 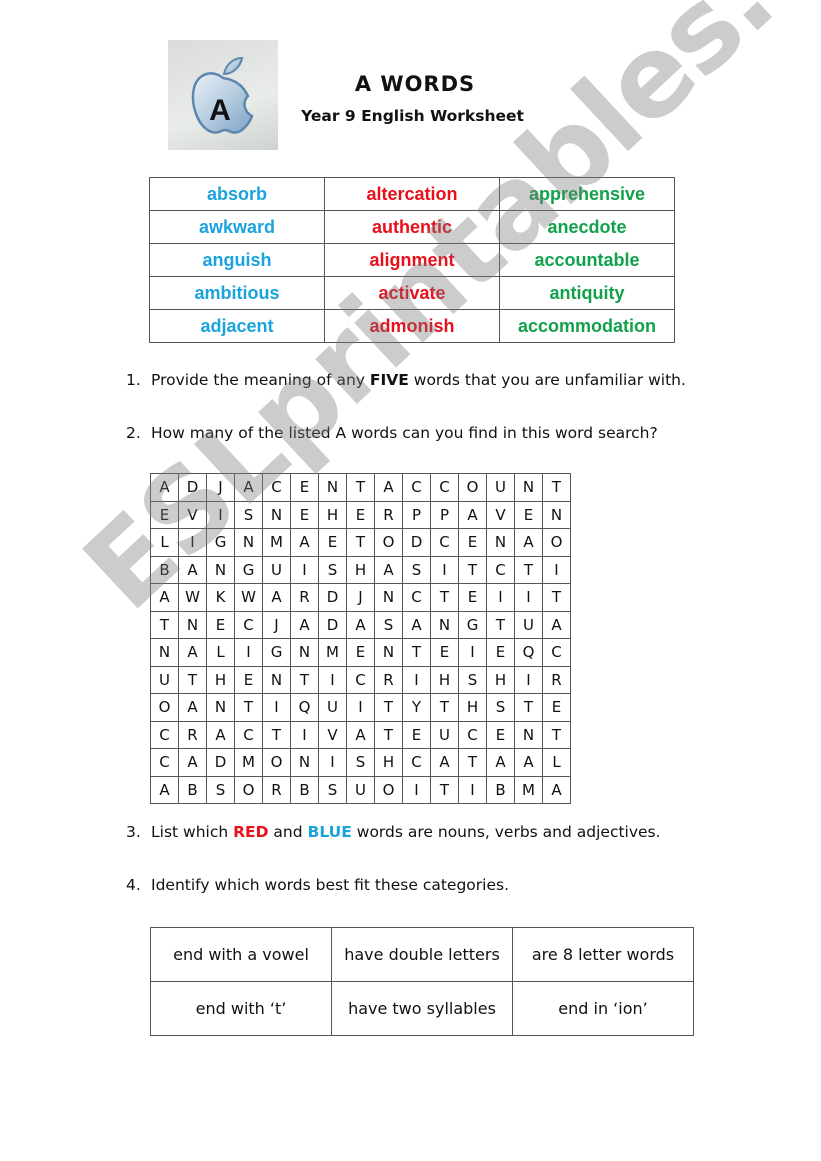 I want to click on grid-letter: Q, so click(x=304, y=707).